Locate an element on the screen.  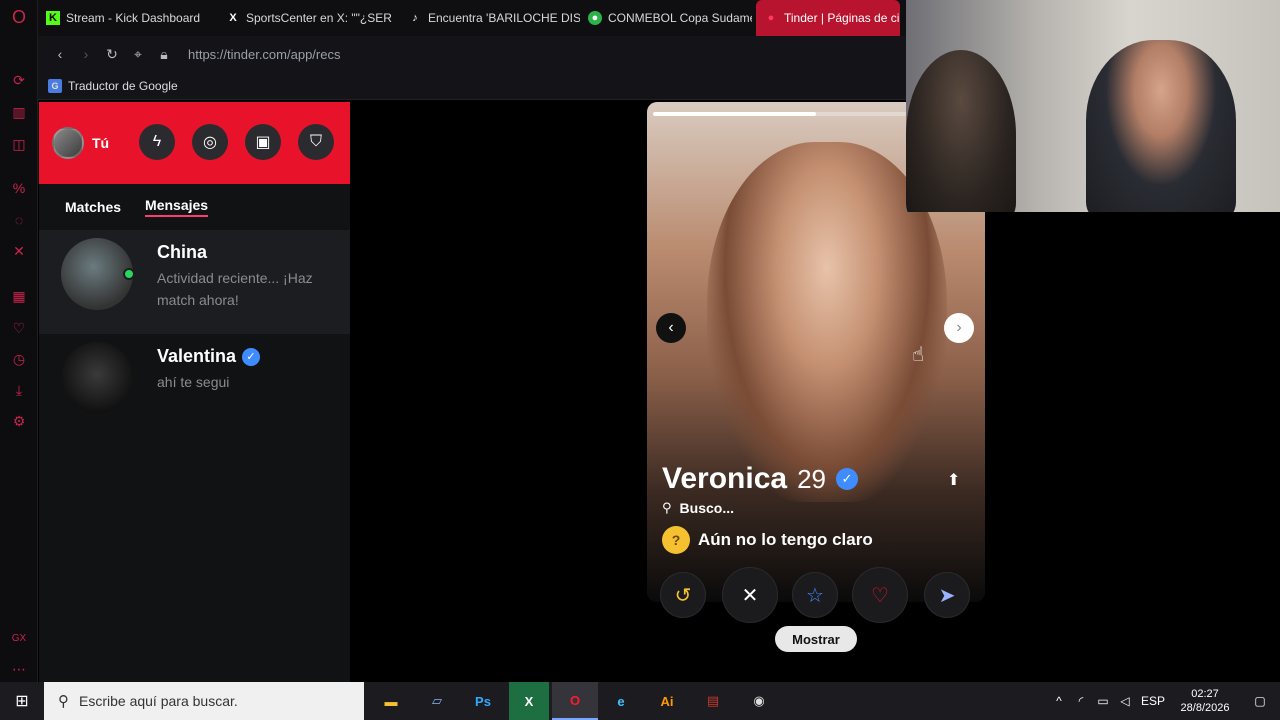
obs-icon: ◉ is located at coordinates (759, 701).